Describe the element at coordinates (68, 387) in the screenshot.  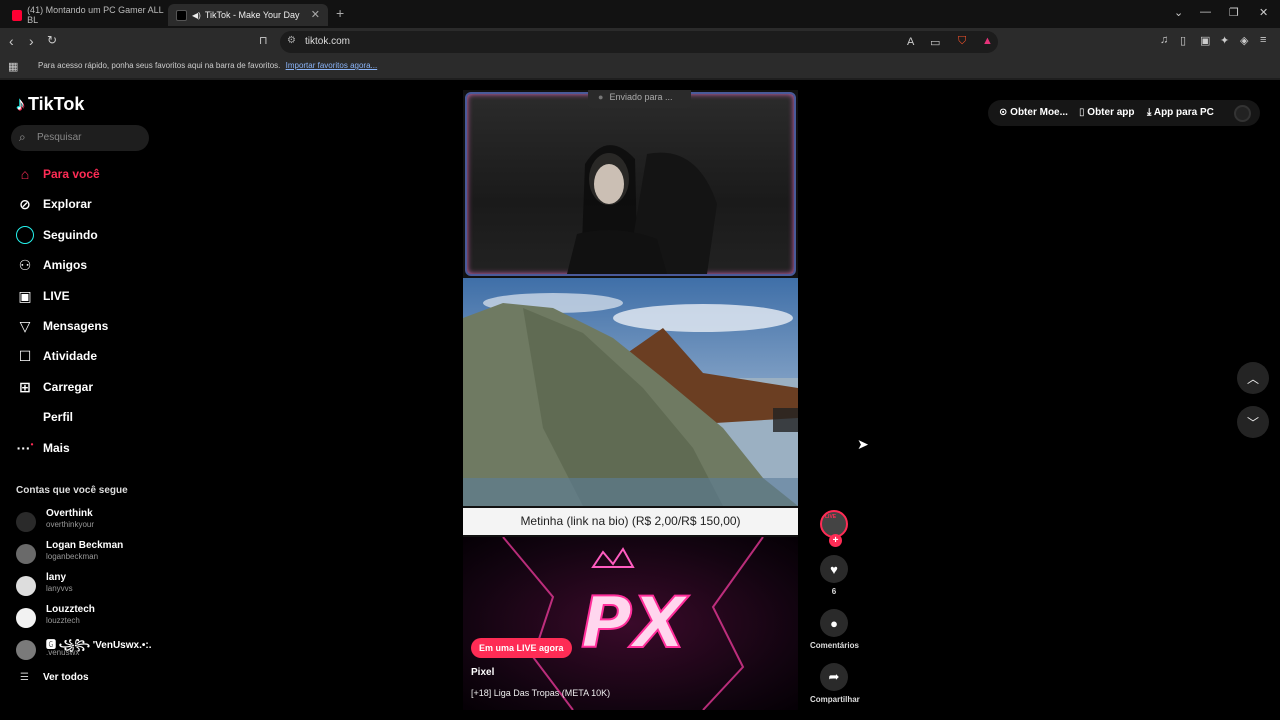
I see `nav-label: Carregar` at that location.